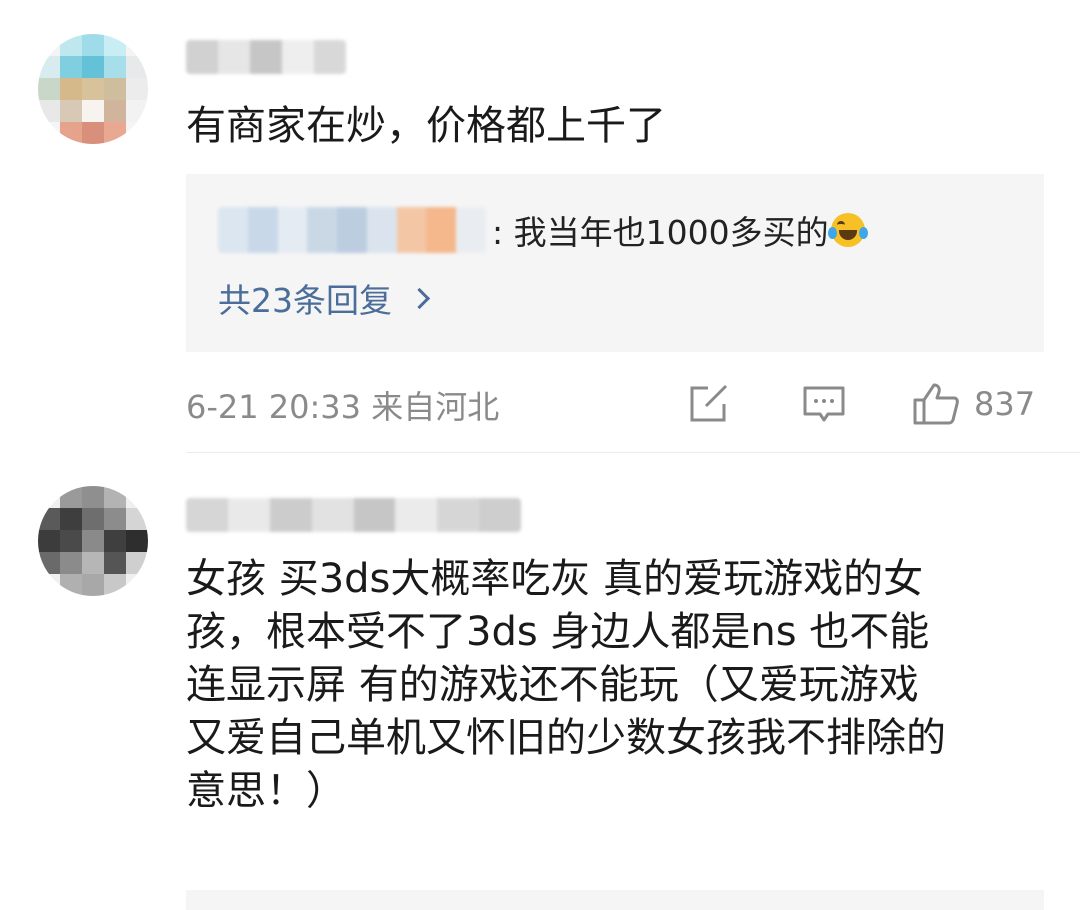  I want to click on reply-preview, so click(615, 900).